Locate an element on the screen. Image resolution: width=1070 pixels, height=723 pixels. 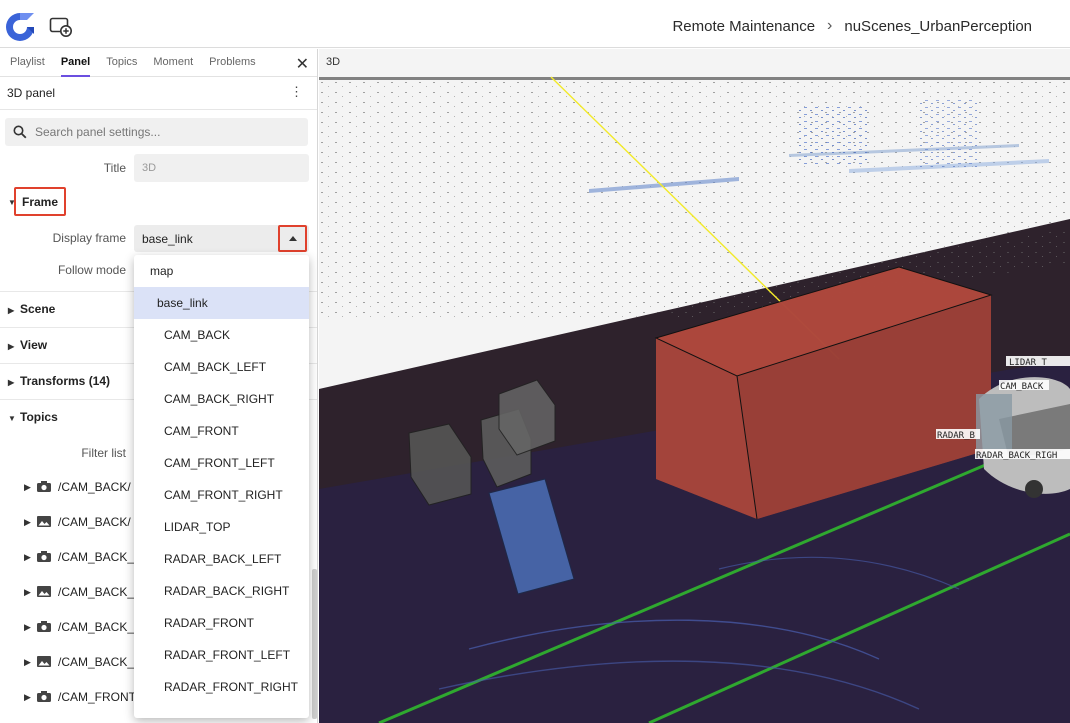
breadcrumb-project: nuScenes_UrbanPerception is located at coordinates (938, 26).